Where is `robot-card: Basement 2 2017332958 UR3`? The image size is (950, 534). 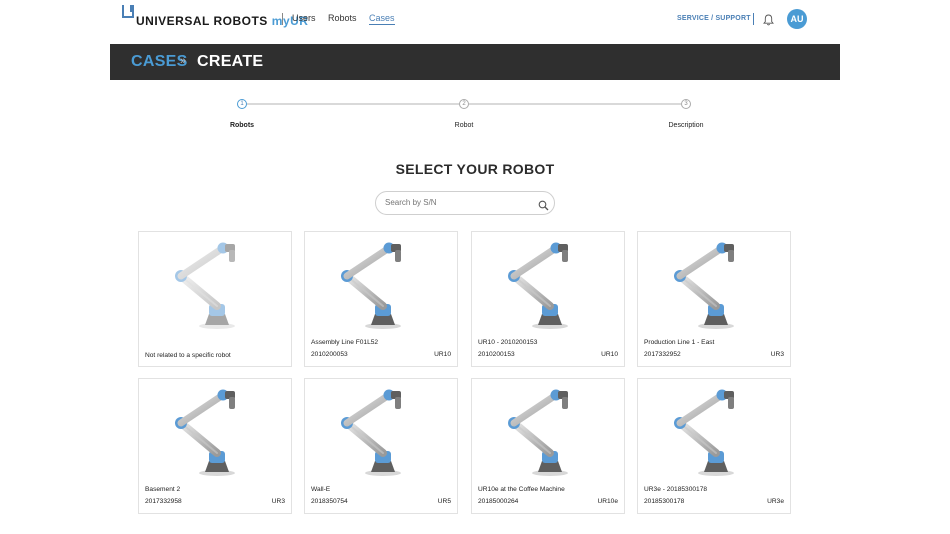
robot-card: Basement 2 2017332958 UR3 is located at coordinates (215, 446).